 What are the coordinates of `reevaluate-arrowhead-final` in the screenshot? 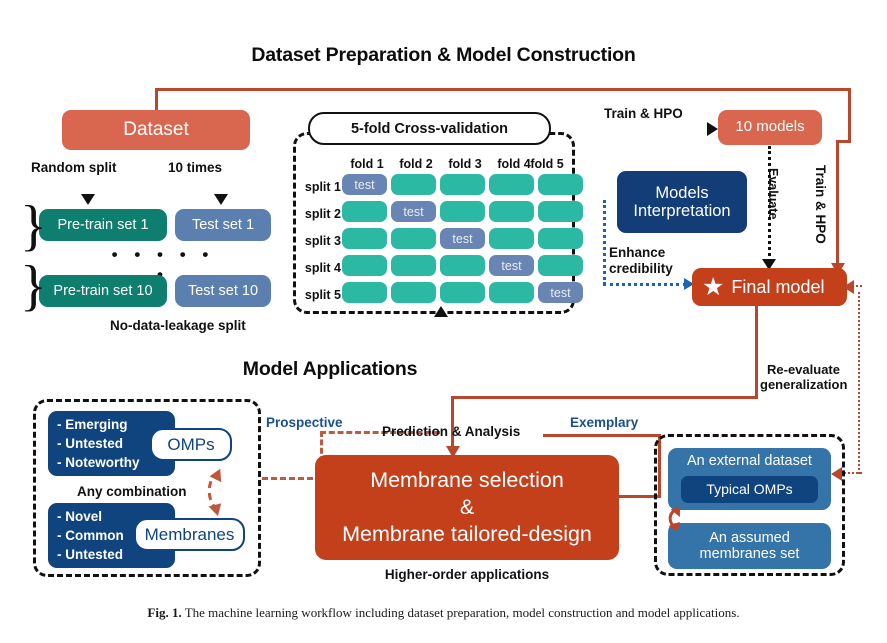 It's located at (848, 287).